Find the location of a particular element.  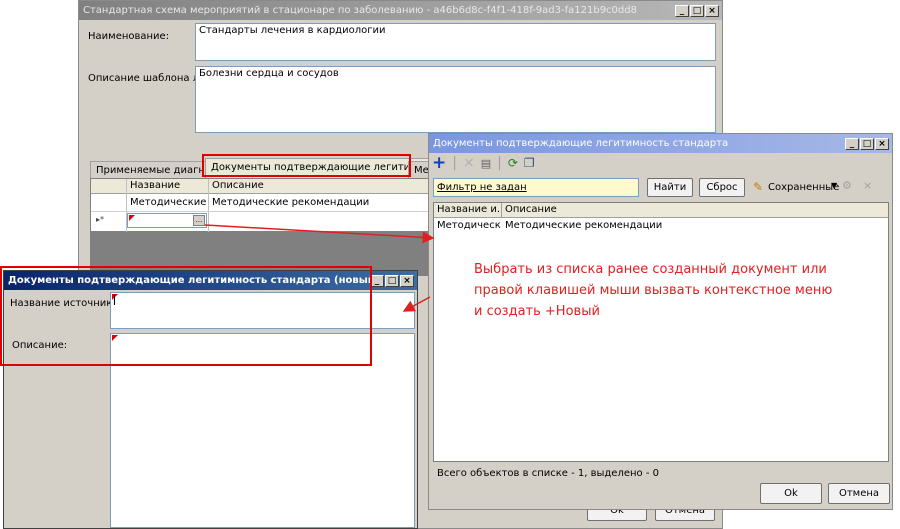

annotation-arrows is located at coordinates (319, 268).